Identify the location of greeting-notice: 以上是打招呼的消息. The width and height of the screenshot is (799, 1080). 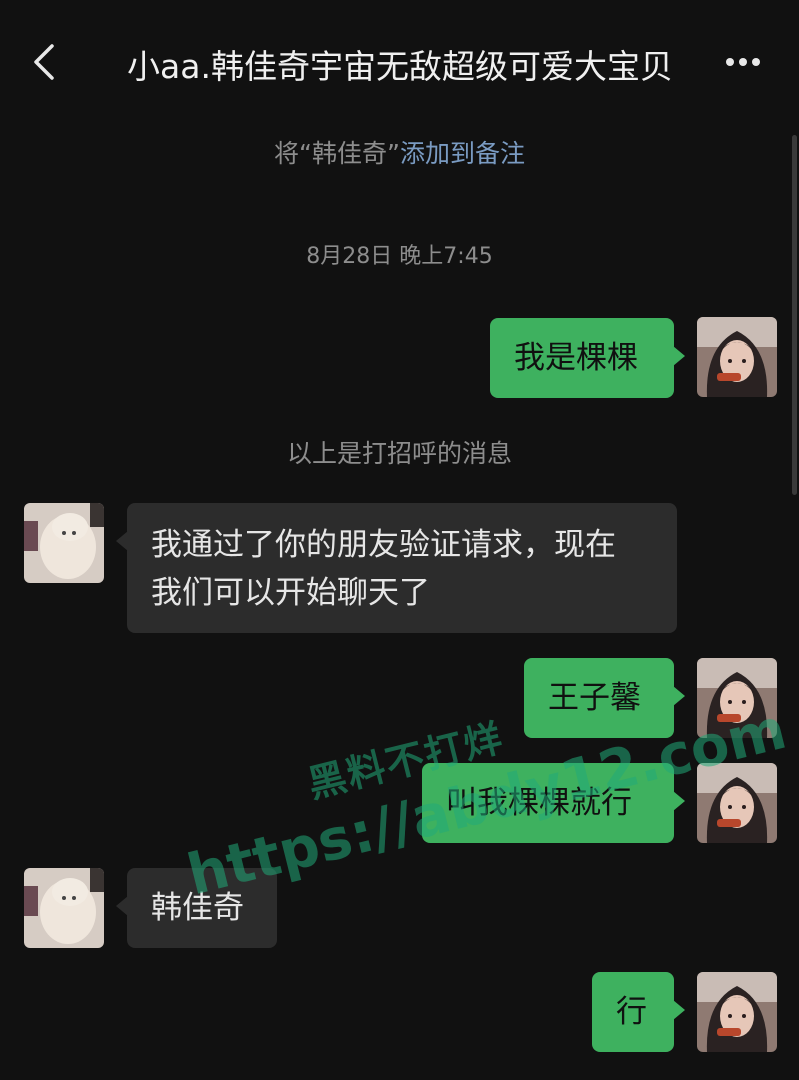
(399, 453).